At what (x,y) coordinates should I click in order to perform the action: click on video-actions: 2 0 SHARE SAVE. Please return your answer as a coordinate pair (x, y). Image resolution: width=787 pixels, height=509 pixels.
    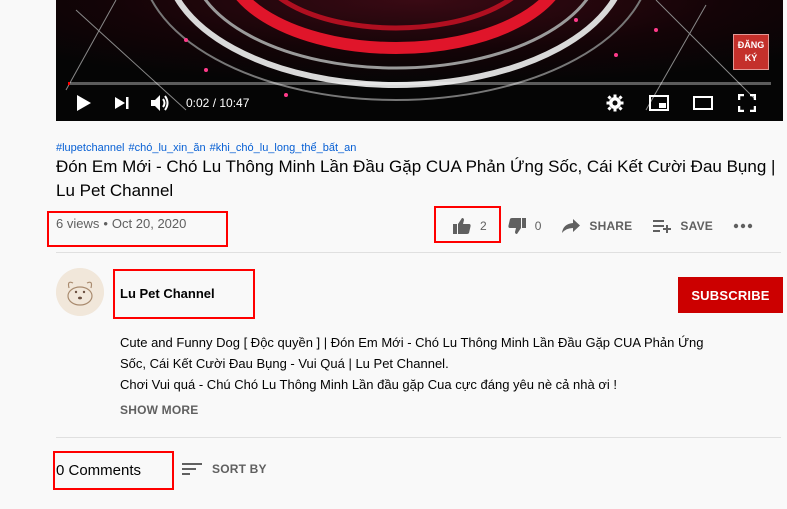
    Looking at the image, I should click on (616, 226).